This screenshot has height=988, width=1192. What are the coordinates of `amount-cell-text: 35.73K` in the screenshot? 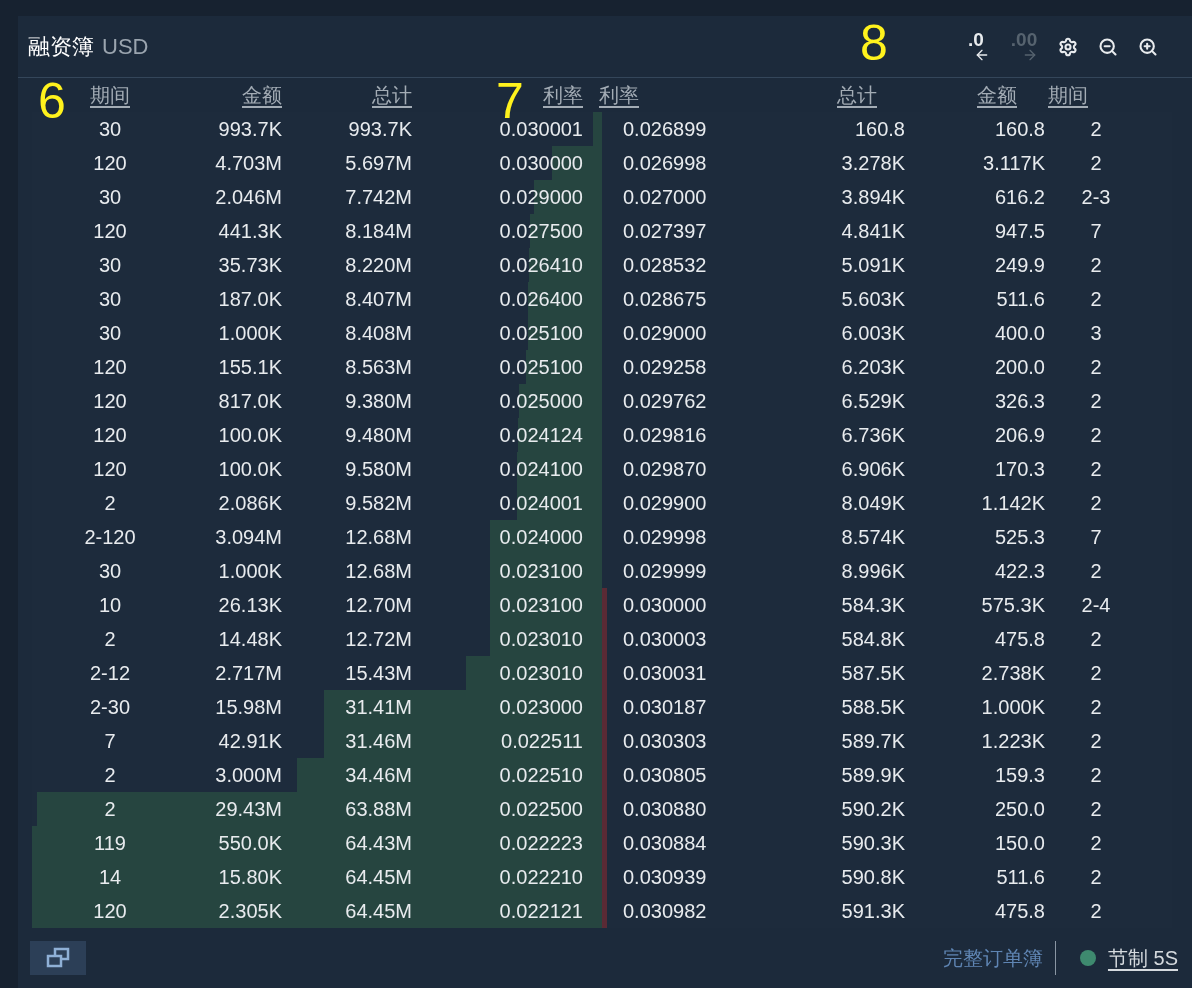 It's located at (249, 265).